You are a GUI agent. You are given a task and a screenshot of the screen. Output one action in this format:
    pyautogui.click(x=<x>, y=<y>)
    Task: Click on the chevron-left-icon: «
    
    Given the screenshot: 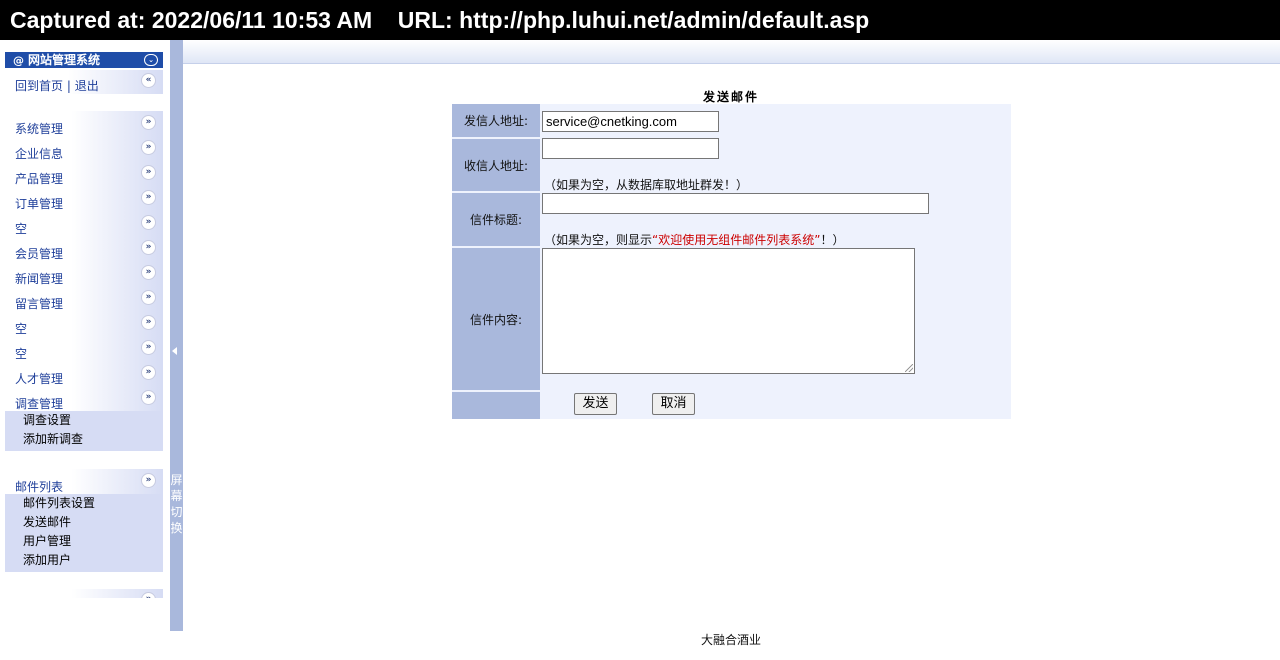 What is the action you would take?
    pyautogui.click(x=148, y=80)
    